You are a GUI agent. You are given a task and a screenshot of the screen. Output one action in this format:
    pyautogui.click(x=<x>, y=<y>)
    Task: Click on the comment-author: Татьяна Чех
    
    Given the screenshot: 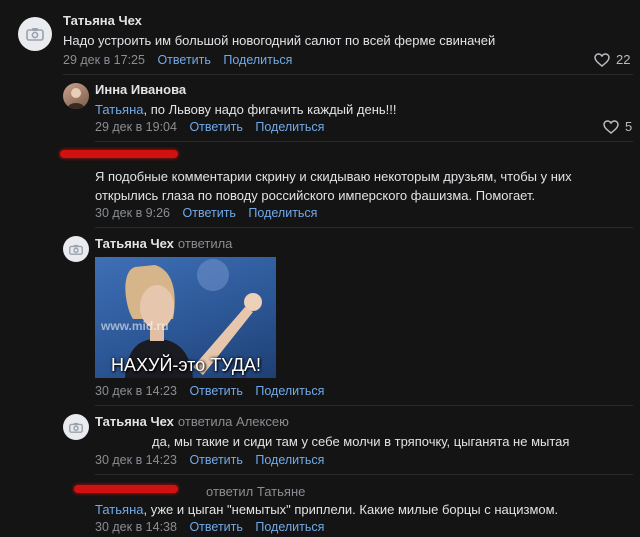 What is the action you would take?
    pyautogui.click(x=102, y=20)
    